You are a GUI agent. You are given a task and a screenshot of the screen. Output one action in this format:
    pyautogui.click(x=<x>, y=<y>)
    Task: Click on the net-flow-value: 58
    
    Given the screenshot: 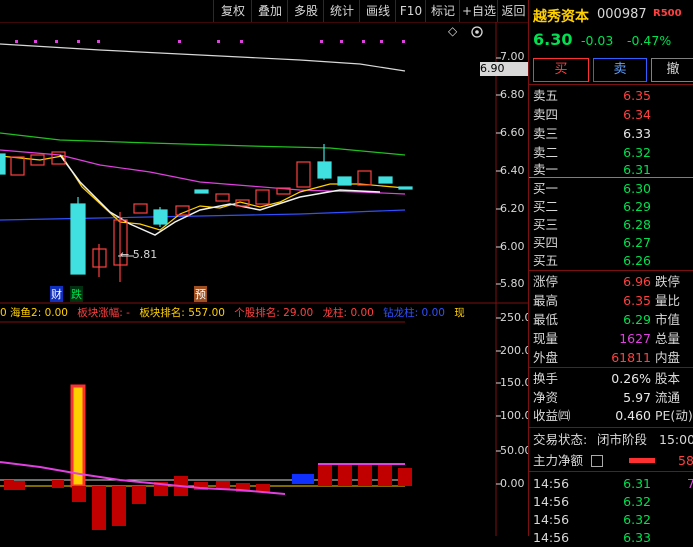 What is the action you would take?
    pyautogui.click(x=685, y=460)
    